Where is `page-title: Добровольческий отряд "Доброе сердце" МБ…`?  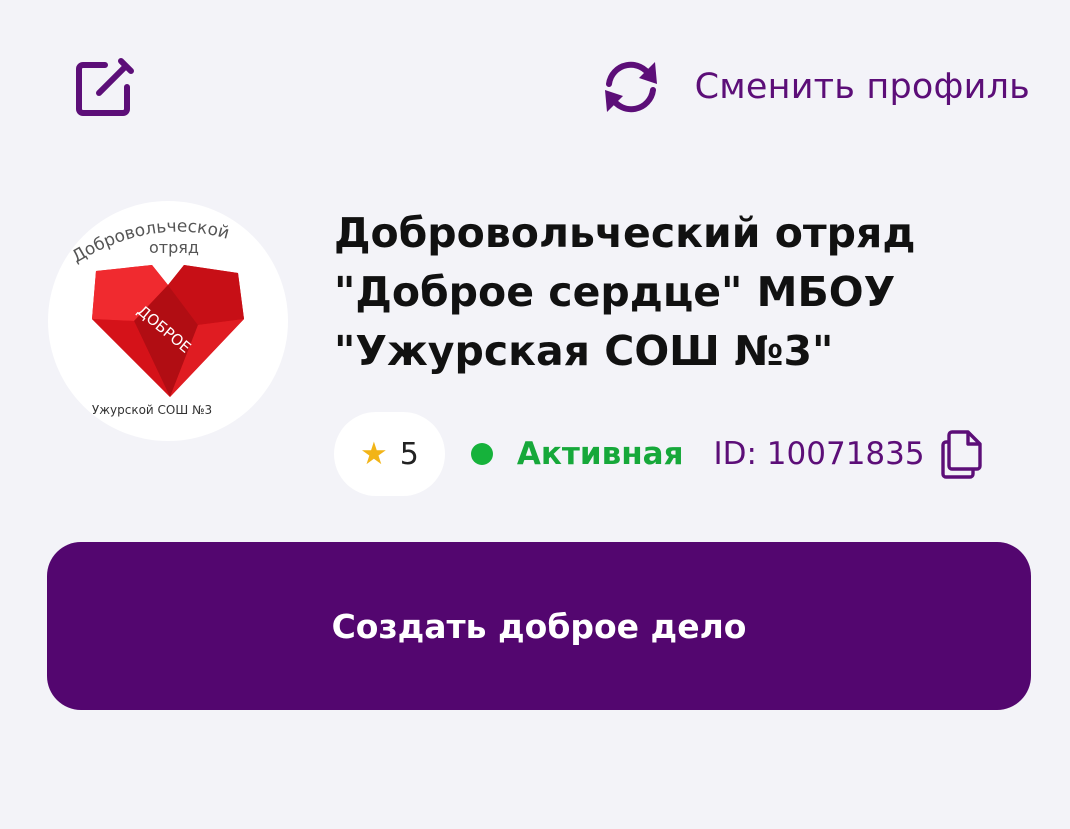
page-title: Добровольческий отряд "Доброе сердце" МБ… is located at coordinates (625, 292).